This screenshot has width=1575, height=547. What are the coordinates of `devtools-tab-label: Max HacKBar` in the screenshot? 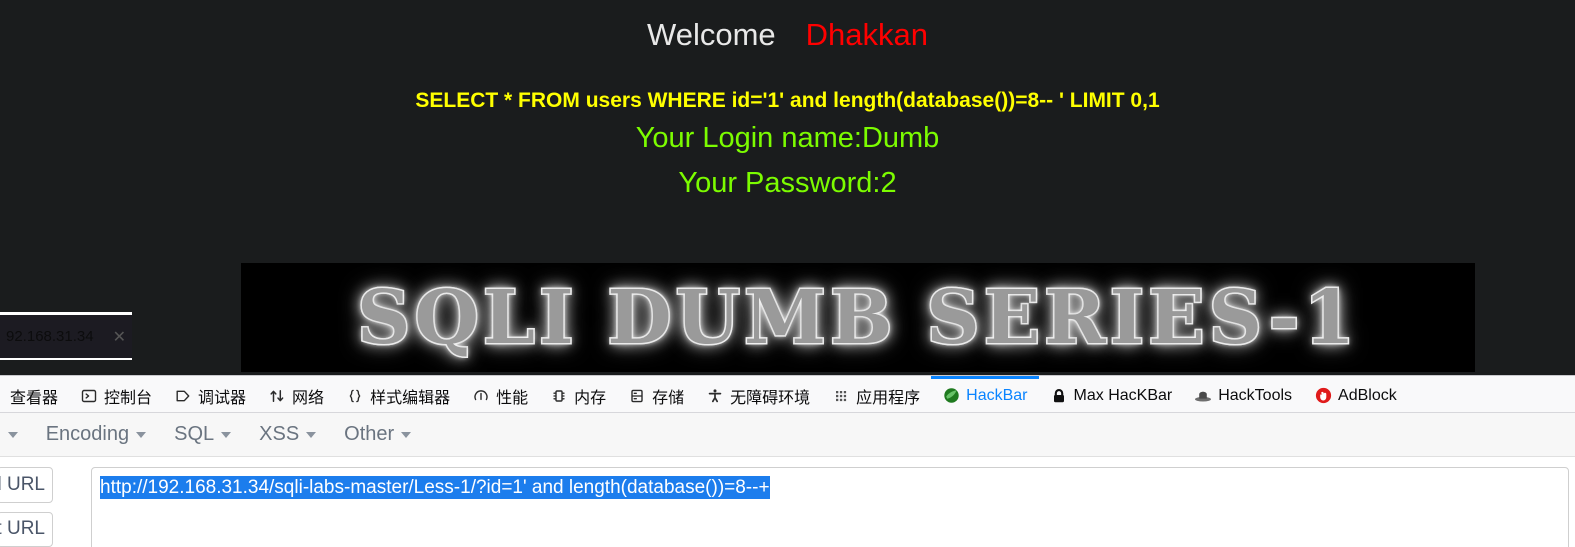 It's located at (1123, 395).